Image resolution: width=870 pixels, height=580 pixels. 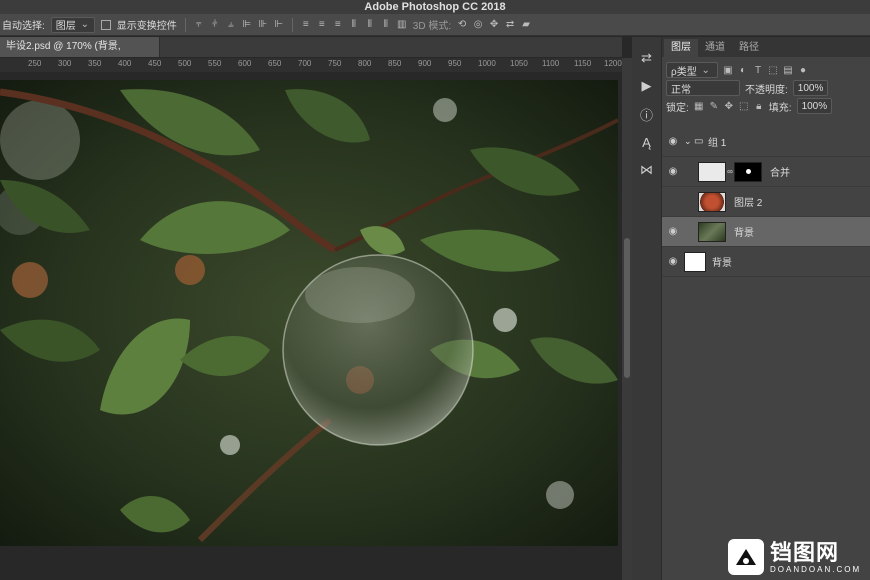 What do you see at coordinates (65, 26) in the screenshot?
I see `auto-select-value: 图层` at bounding box center [65, 26].